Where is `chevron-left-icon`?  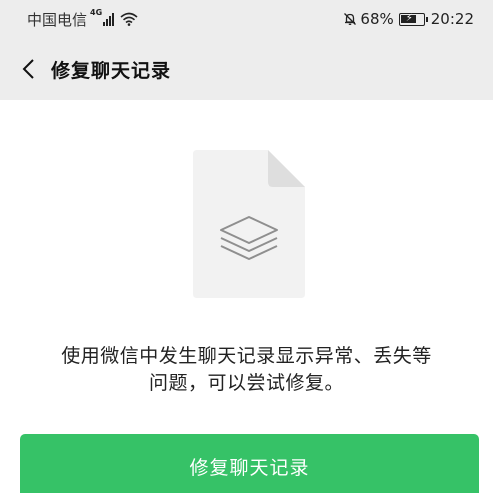 chevron-left-icon is located at coordinates (28, 69).